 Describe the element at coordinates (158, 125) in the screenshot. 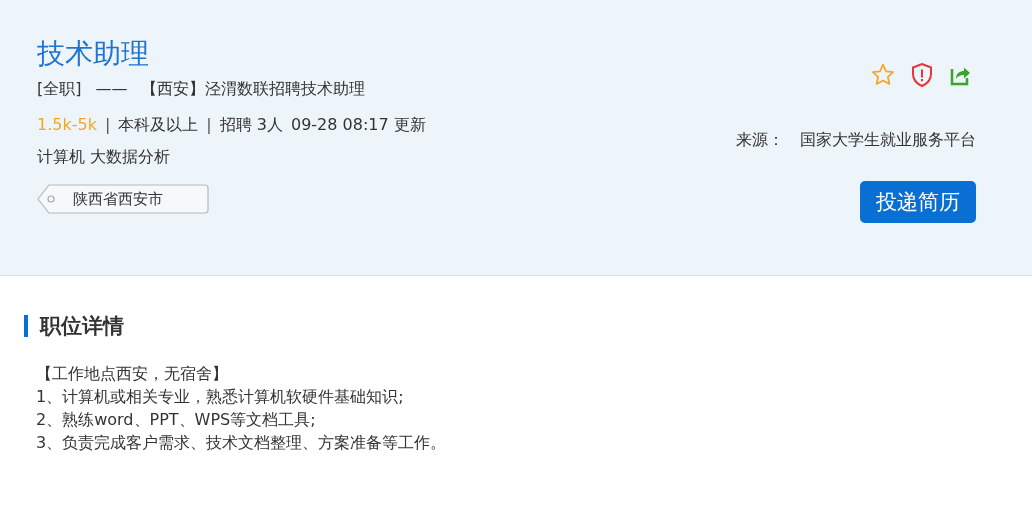

I see `meta-text: 本科及以上` at that location.